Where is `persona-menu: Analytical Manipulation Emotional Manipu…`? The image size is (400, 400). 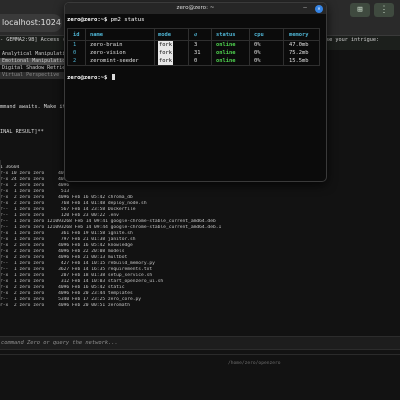
persona-menu: Analytical Manipulation Emotional Manipu… is located at coordinates (32, 65).